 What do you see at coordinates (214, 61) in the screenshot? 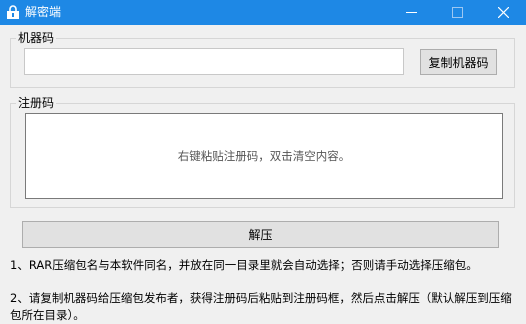
I see `machine-code-field` at bounding box center [214, 61].